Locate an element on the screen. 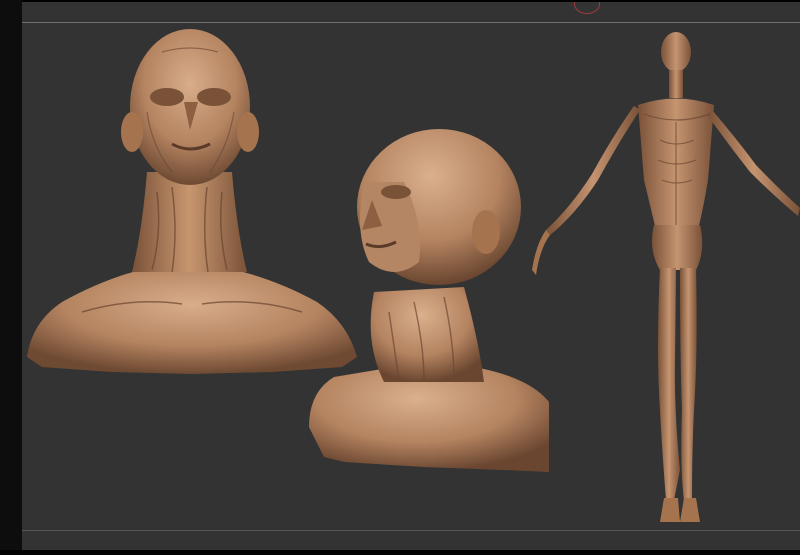 This screenshot has height=555, width=800. bottom-status-bar is located at coordinates (400, 552).